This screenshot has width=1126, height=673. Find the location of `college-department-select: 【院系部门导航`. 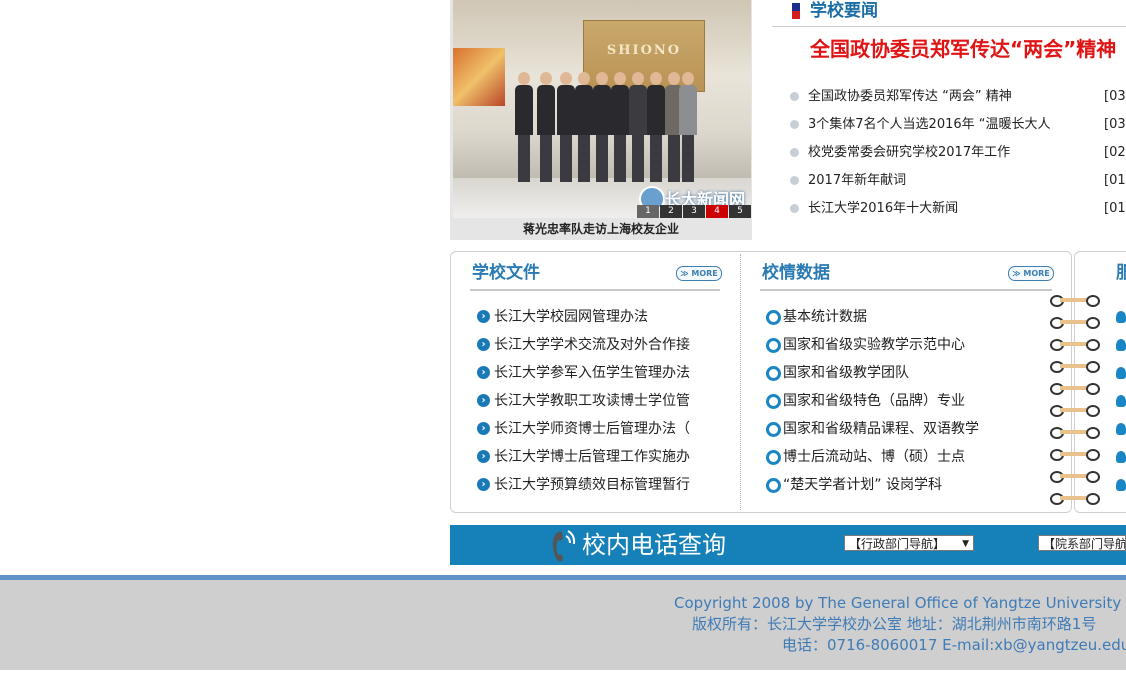

college-department-select: 【院系部门导航 is located at coordinates (1082, 543).